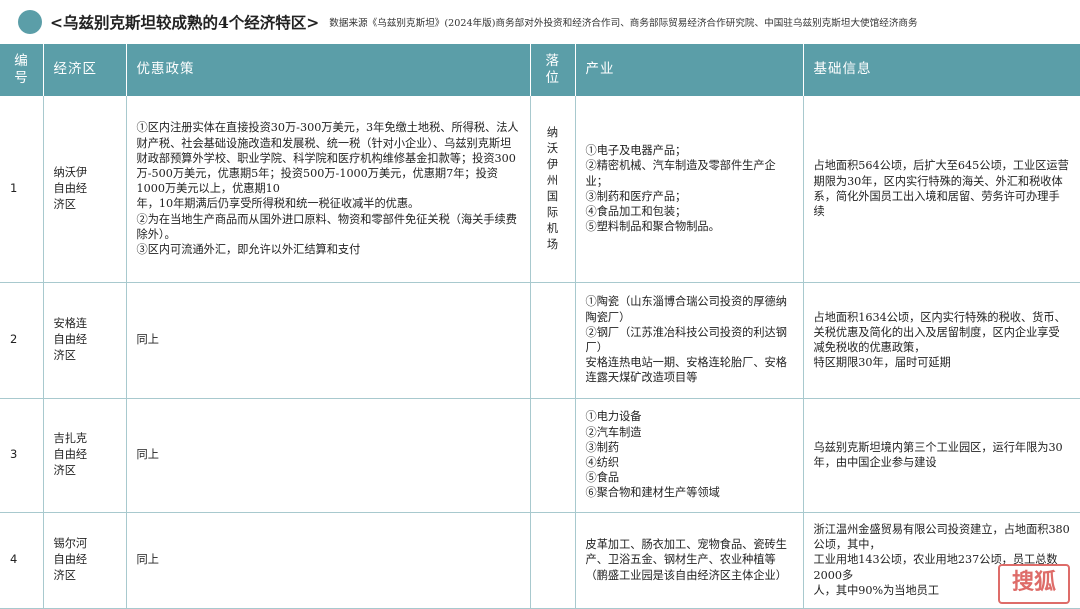  What do you see at coordinates (328, 70) in the screenshot?
I see `header-policy: 优惠政策` at bounding box center [328, 70].